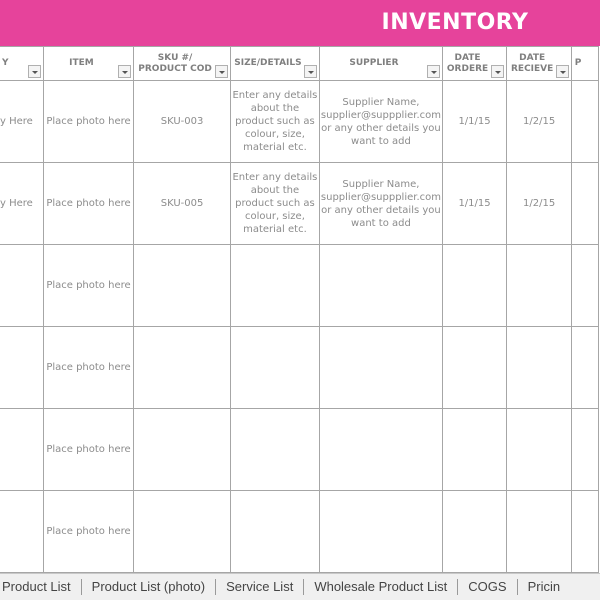 This screenshot has width=600, height=600. I want to click on column-header-date-ordered: DATE ORDERE, so click(474, 63).